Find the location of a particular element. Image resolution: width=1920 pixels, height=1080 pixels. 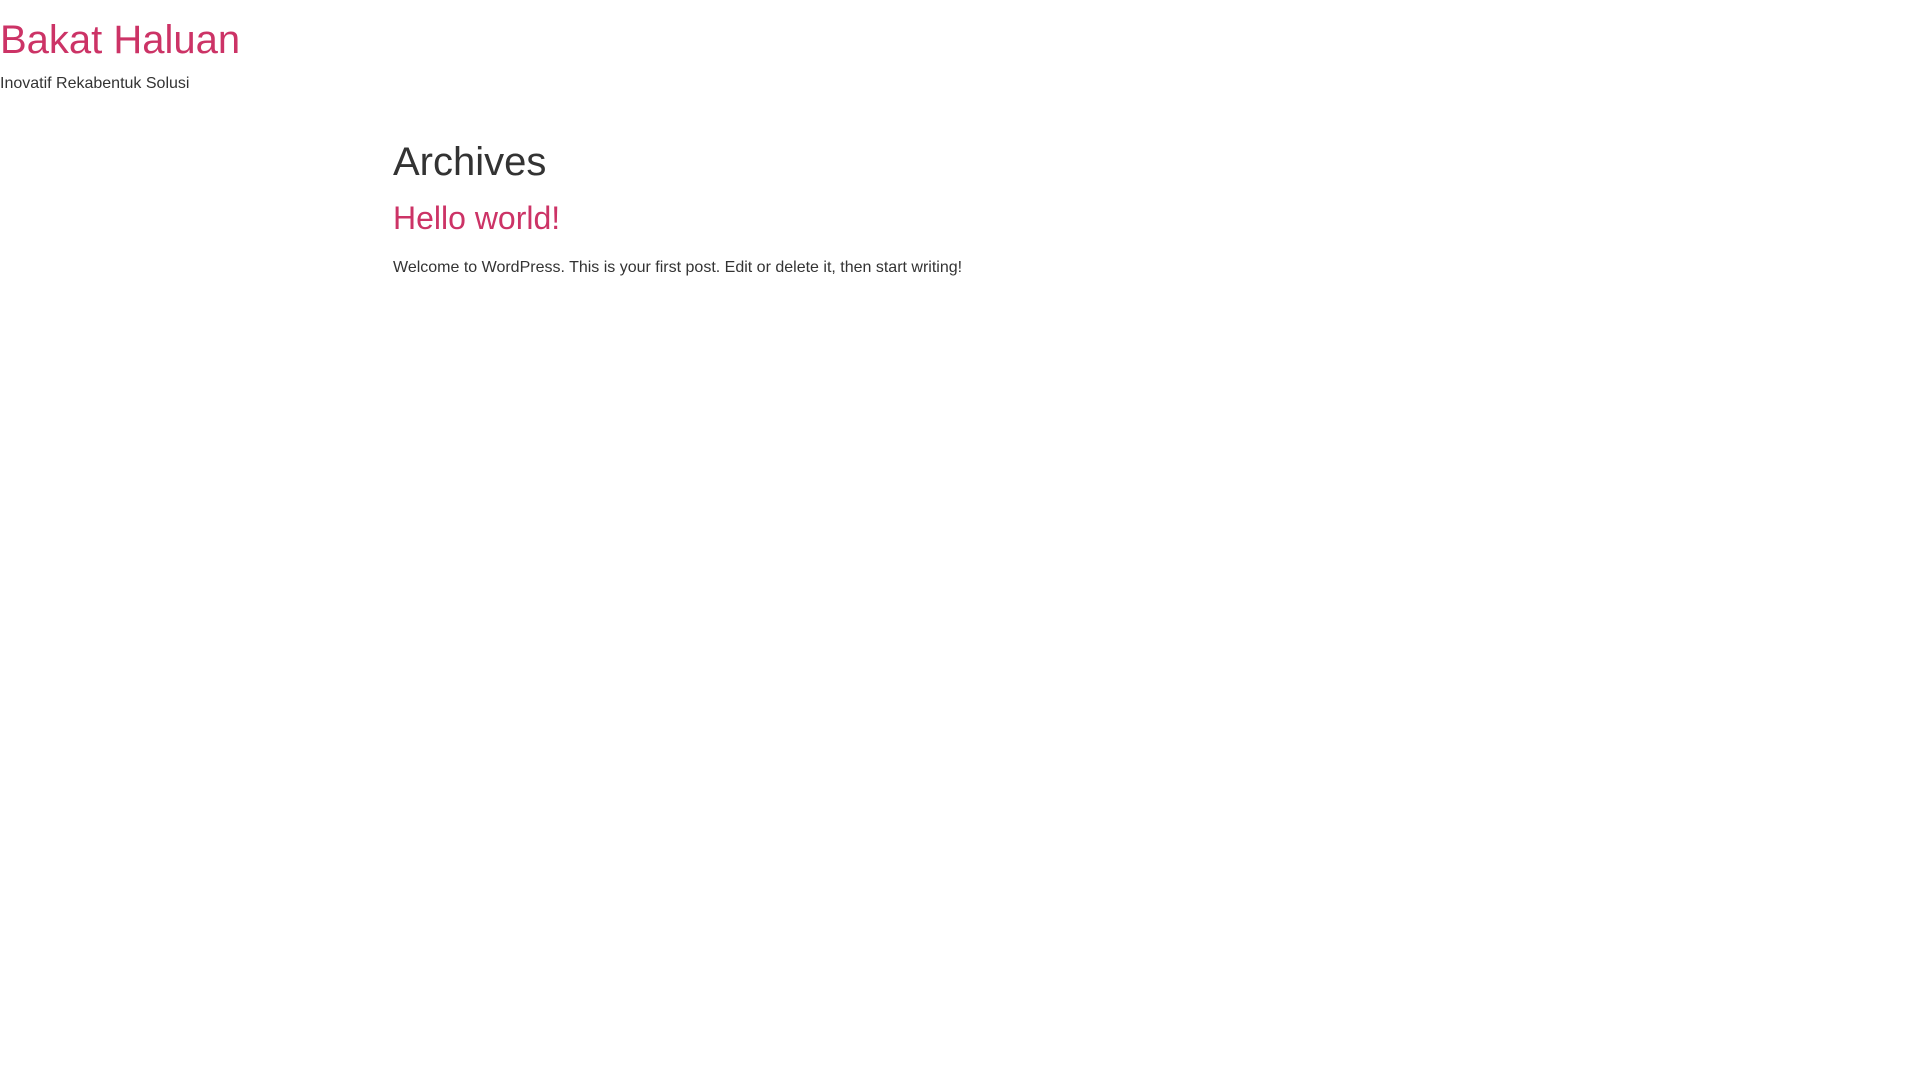

post-title-link: Hello world! is located at coordinates (476, 218).